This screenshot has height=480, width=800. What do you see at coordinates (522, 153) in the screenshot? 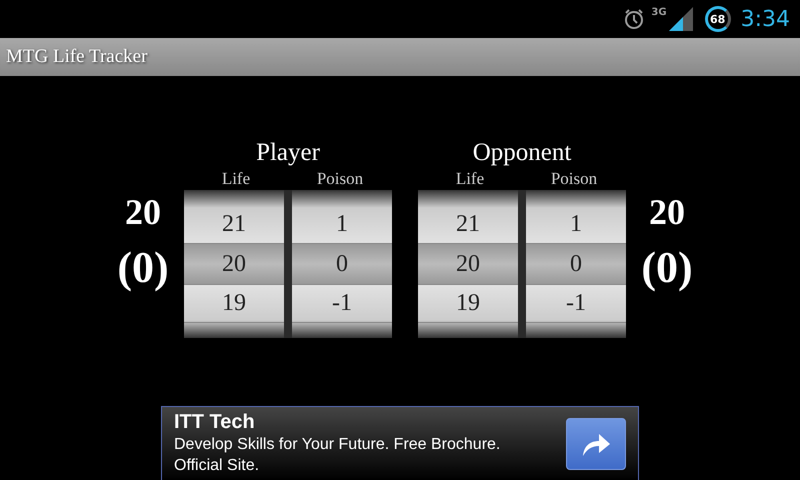
I see `player-name: Opponent` at bounding box center [522, 153].